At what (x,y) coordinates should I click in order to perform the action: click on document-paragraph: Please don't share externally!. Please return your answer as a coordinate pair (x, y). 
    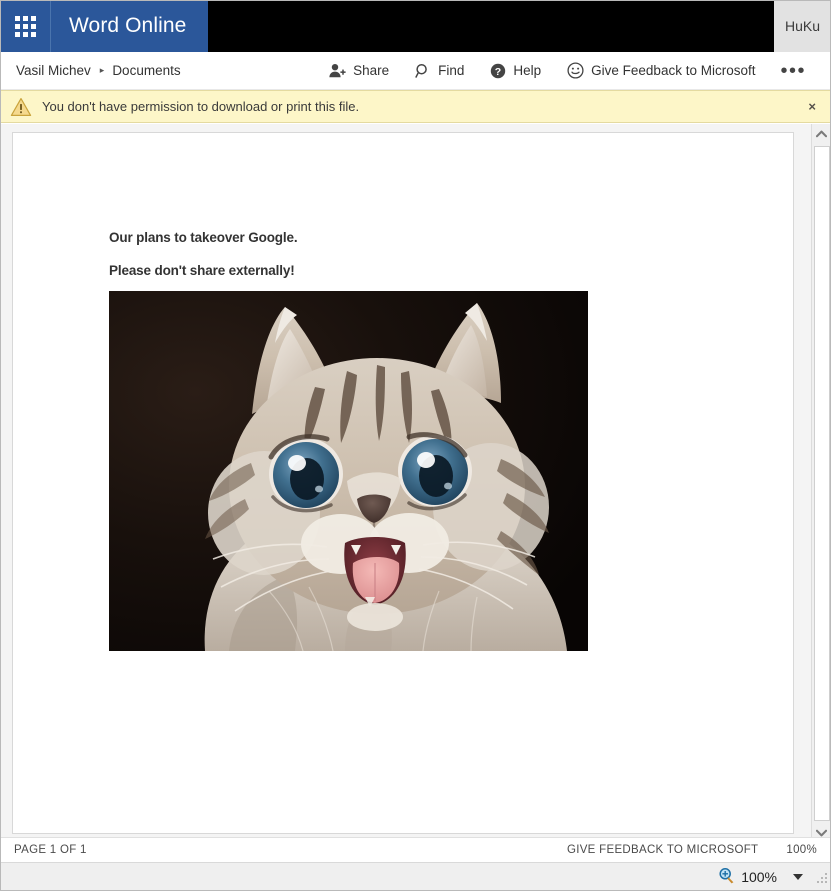
    Looking at the image, I should click on (202, 270).